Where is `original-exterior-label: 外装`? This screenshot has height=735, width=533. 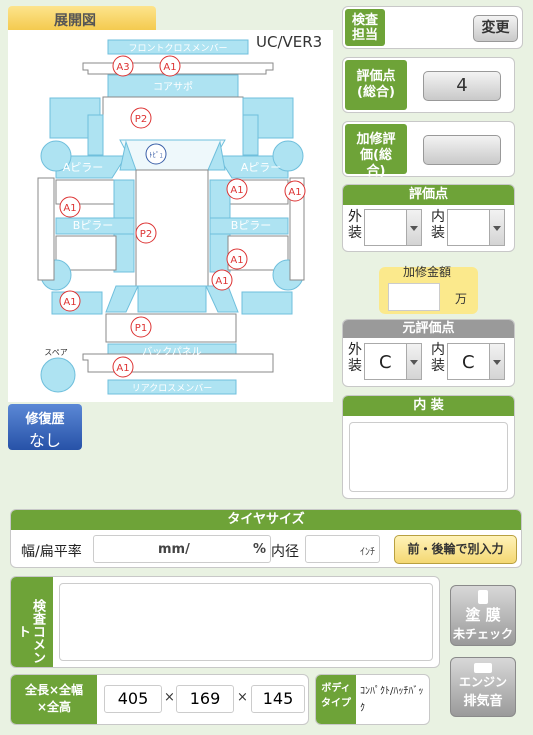
original-exterior-label: 外装 is located at coordinates (355, 358).